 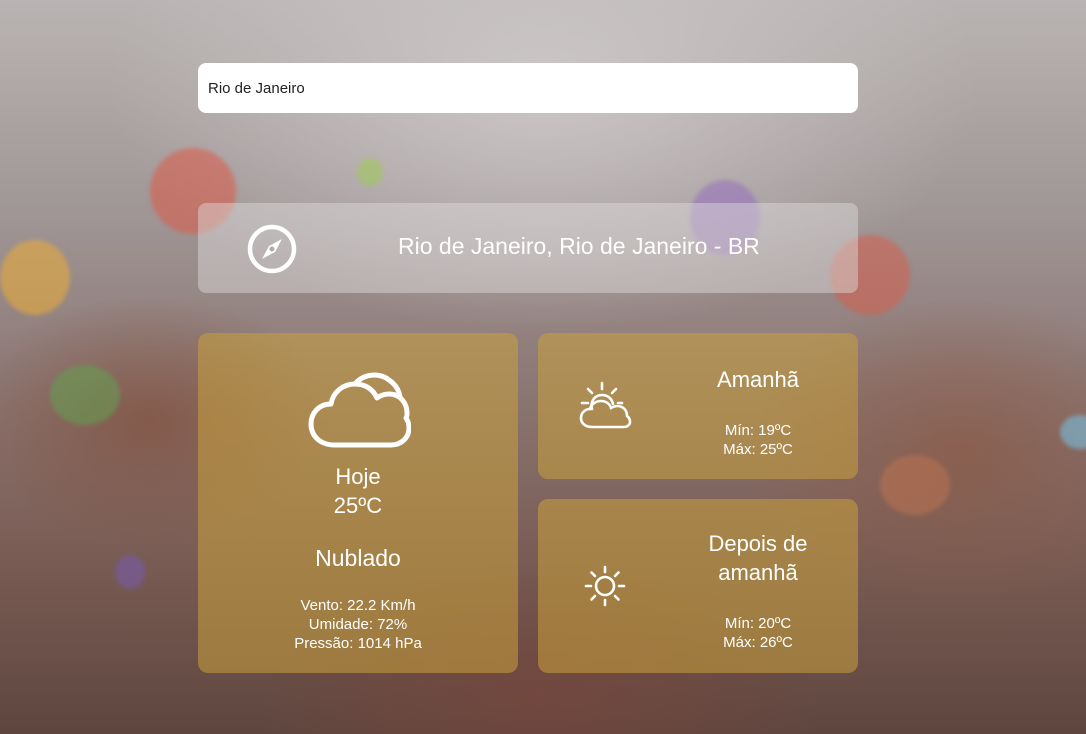 I want to click on tomorrow-minmax: Mín: 19ºC Máx: 25ºC, so click(x=758, y=440).